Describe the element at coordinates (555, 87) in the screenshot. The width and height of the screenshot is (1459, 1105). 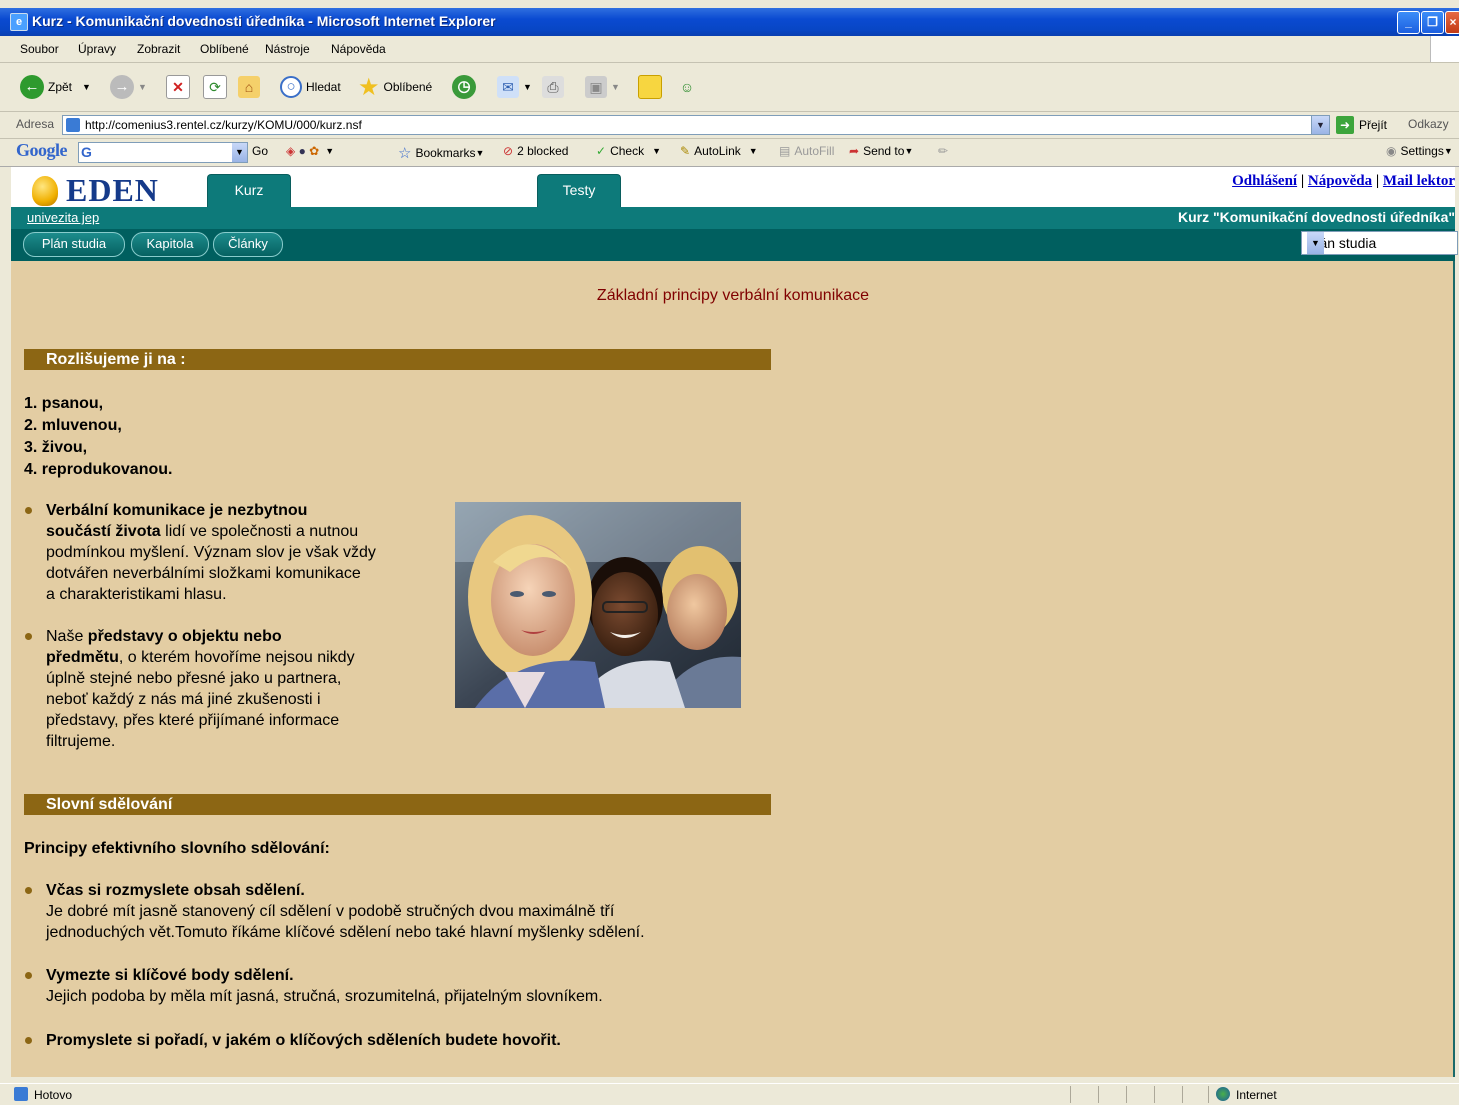
I see `print-button: ⎙` at that location.